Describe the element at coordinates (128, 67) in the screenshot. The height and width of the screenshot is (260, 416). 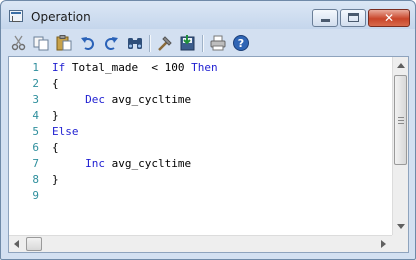
I see `code-text: Total_made < 100` at that location.